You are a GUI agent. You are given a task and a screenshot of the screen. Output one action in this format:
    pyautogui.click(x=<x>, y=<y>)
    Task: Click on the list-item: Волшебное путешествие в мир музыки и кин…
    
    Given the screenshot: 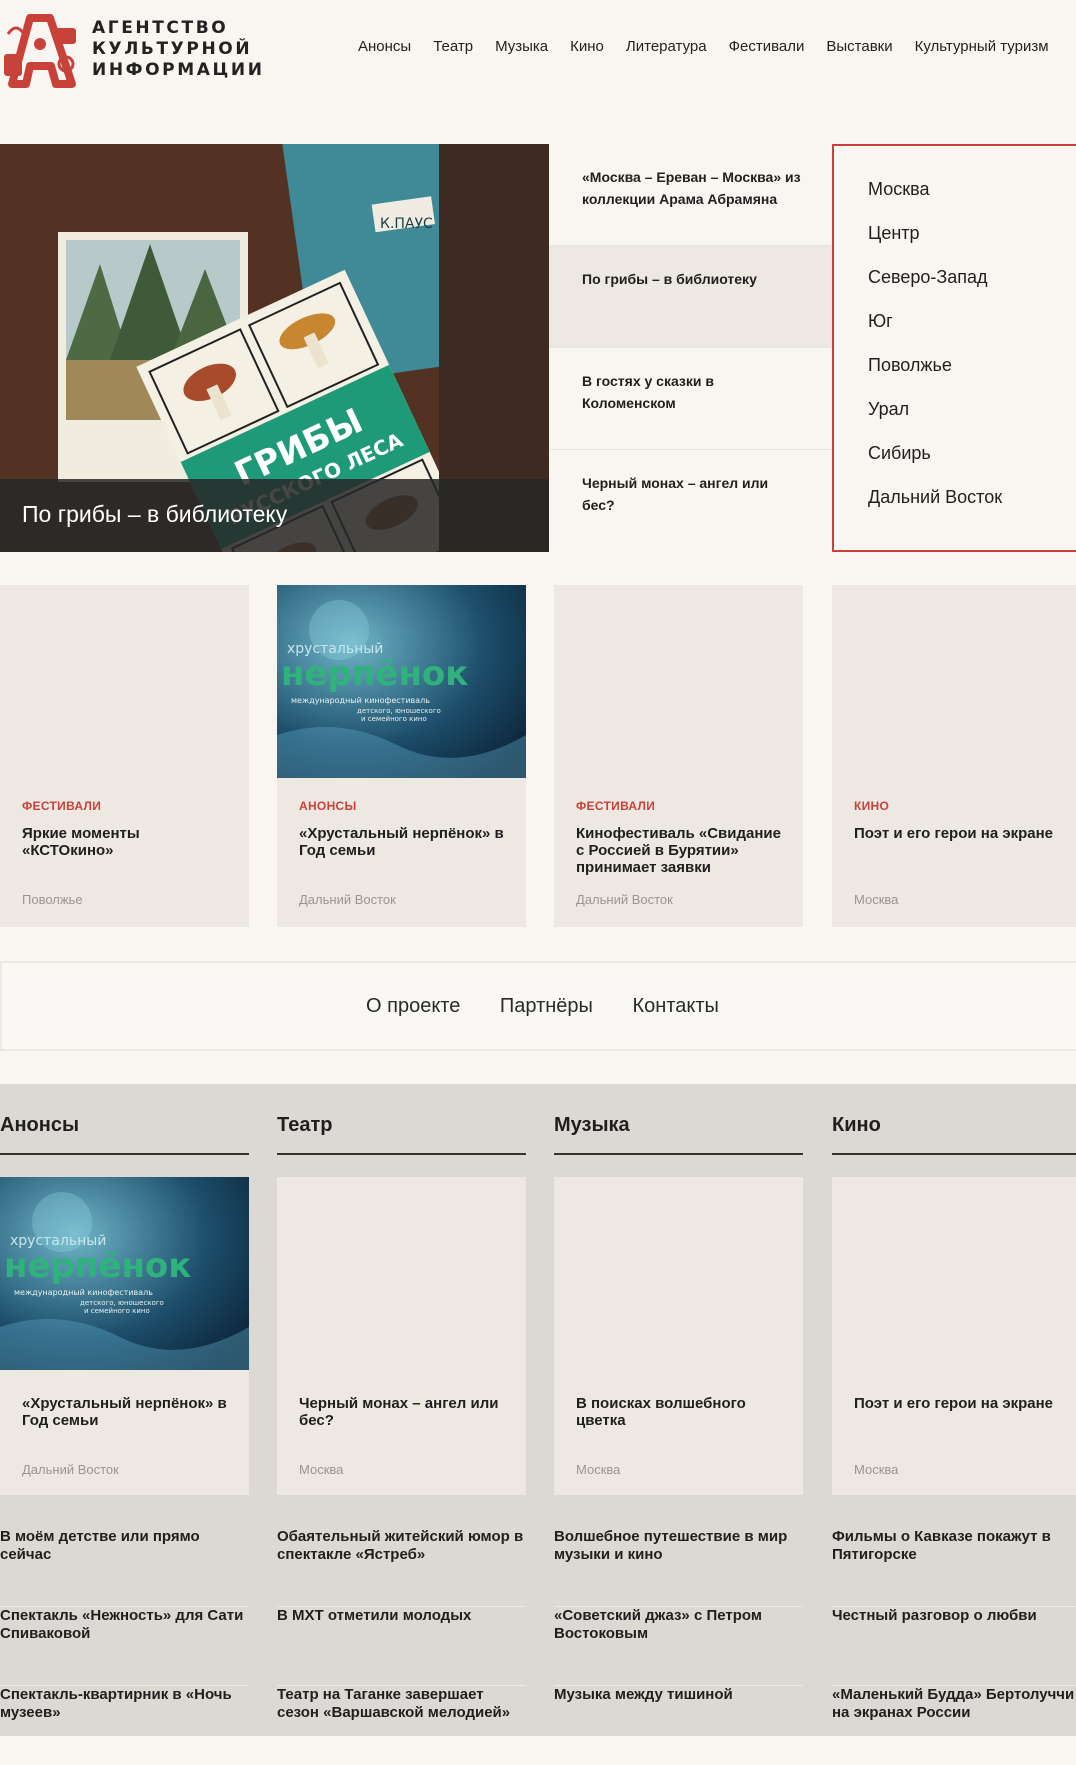 What is the action you would take?
    pyautogui.click(x=678, y=1567)
    